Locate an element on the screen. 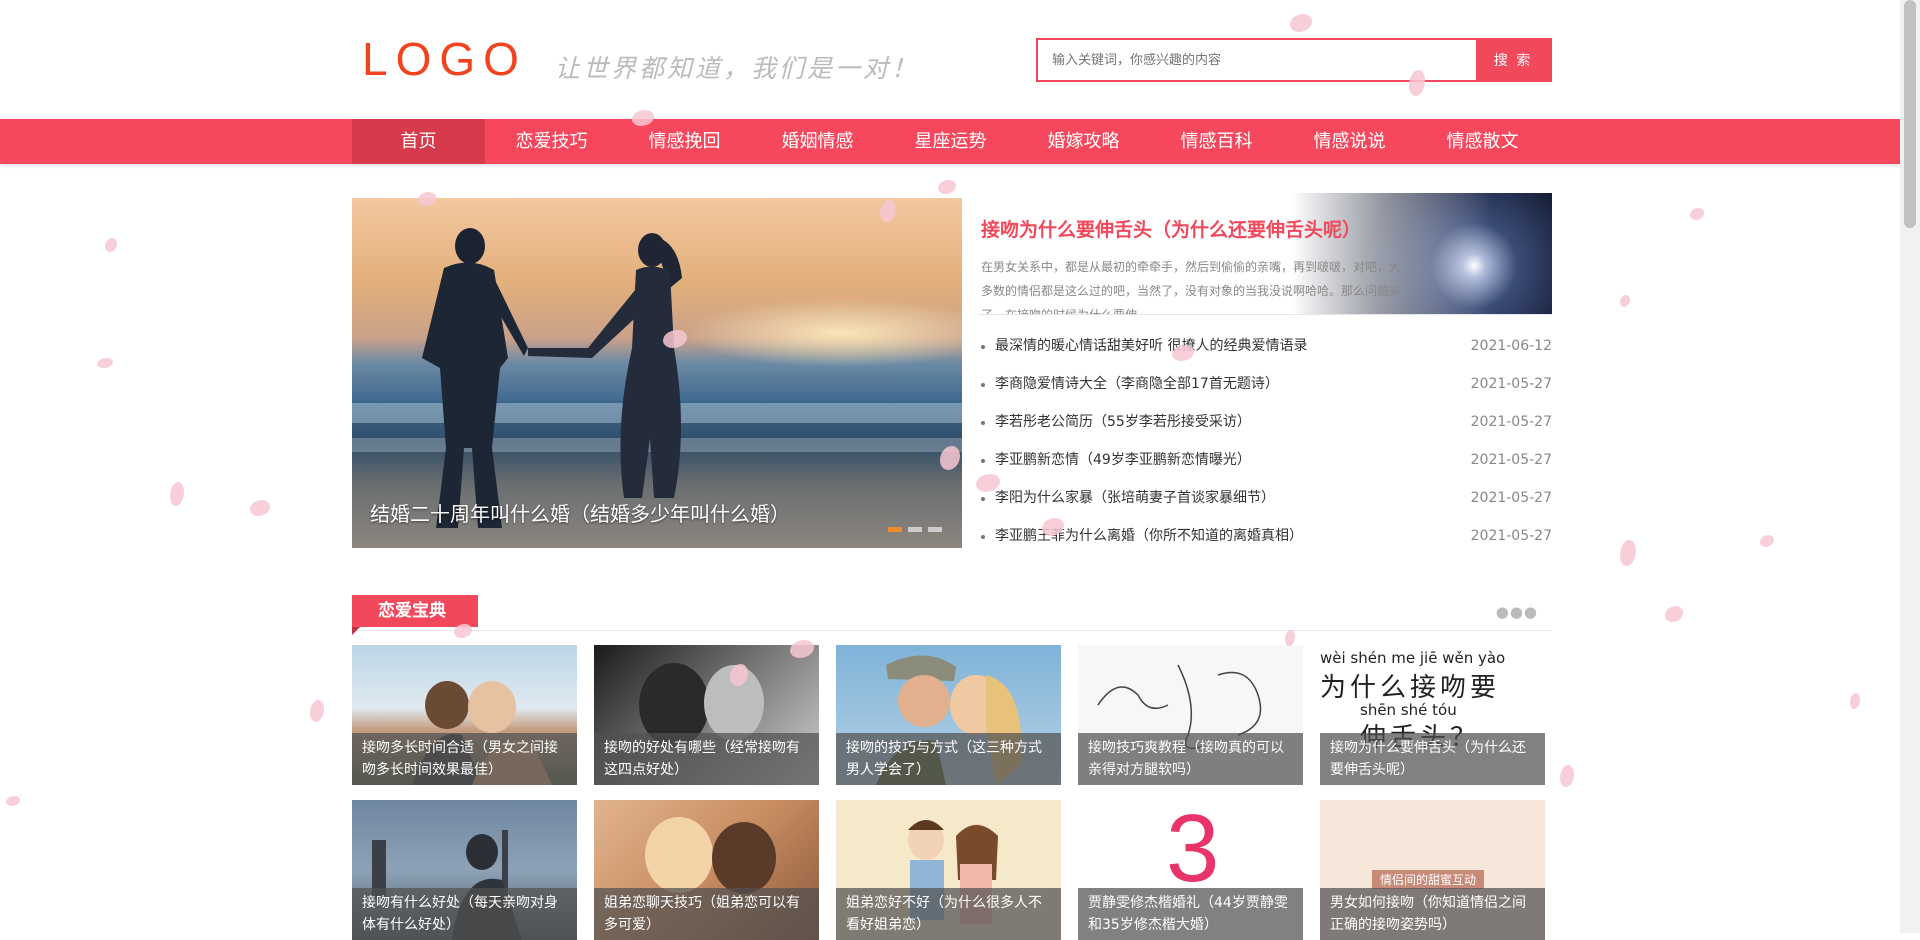  card-caption: 男女如何接吻（你知道情侣之间正确的接吻姿势吗） is located at coordinates (1432, 914).